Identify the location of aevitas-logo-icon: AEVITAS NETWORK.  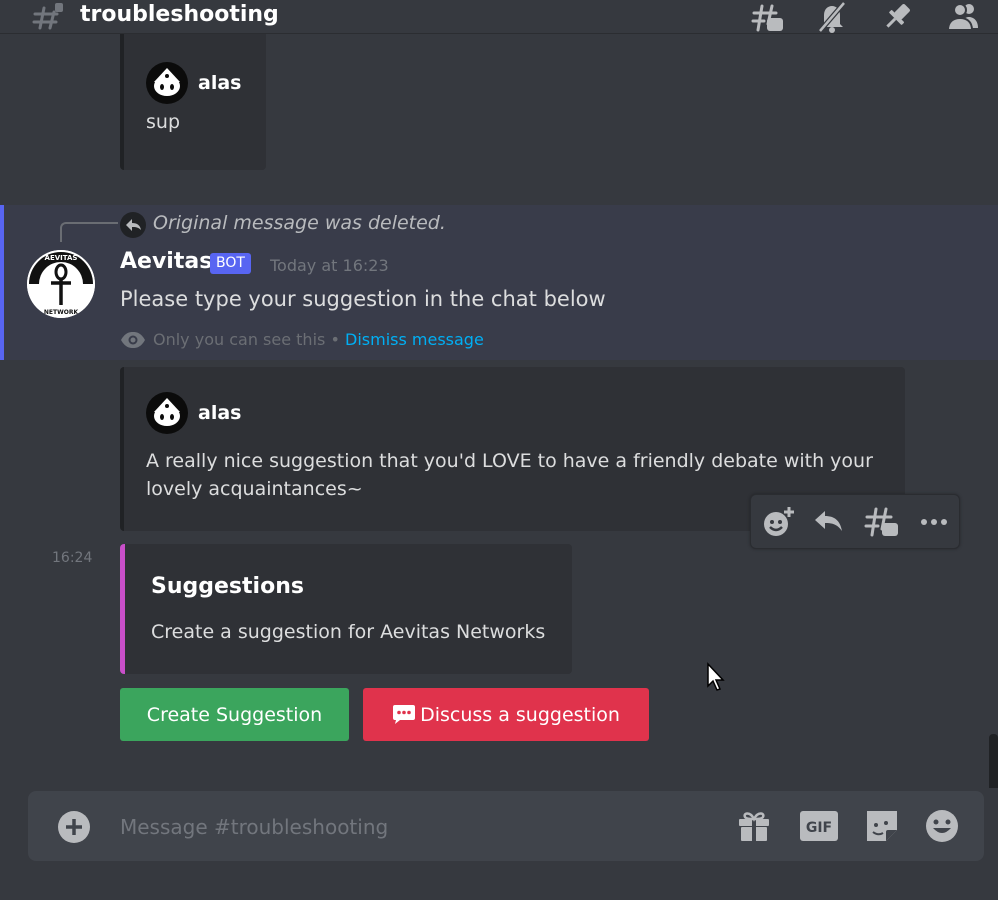
(61, 284).